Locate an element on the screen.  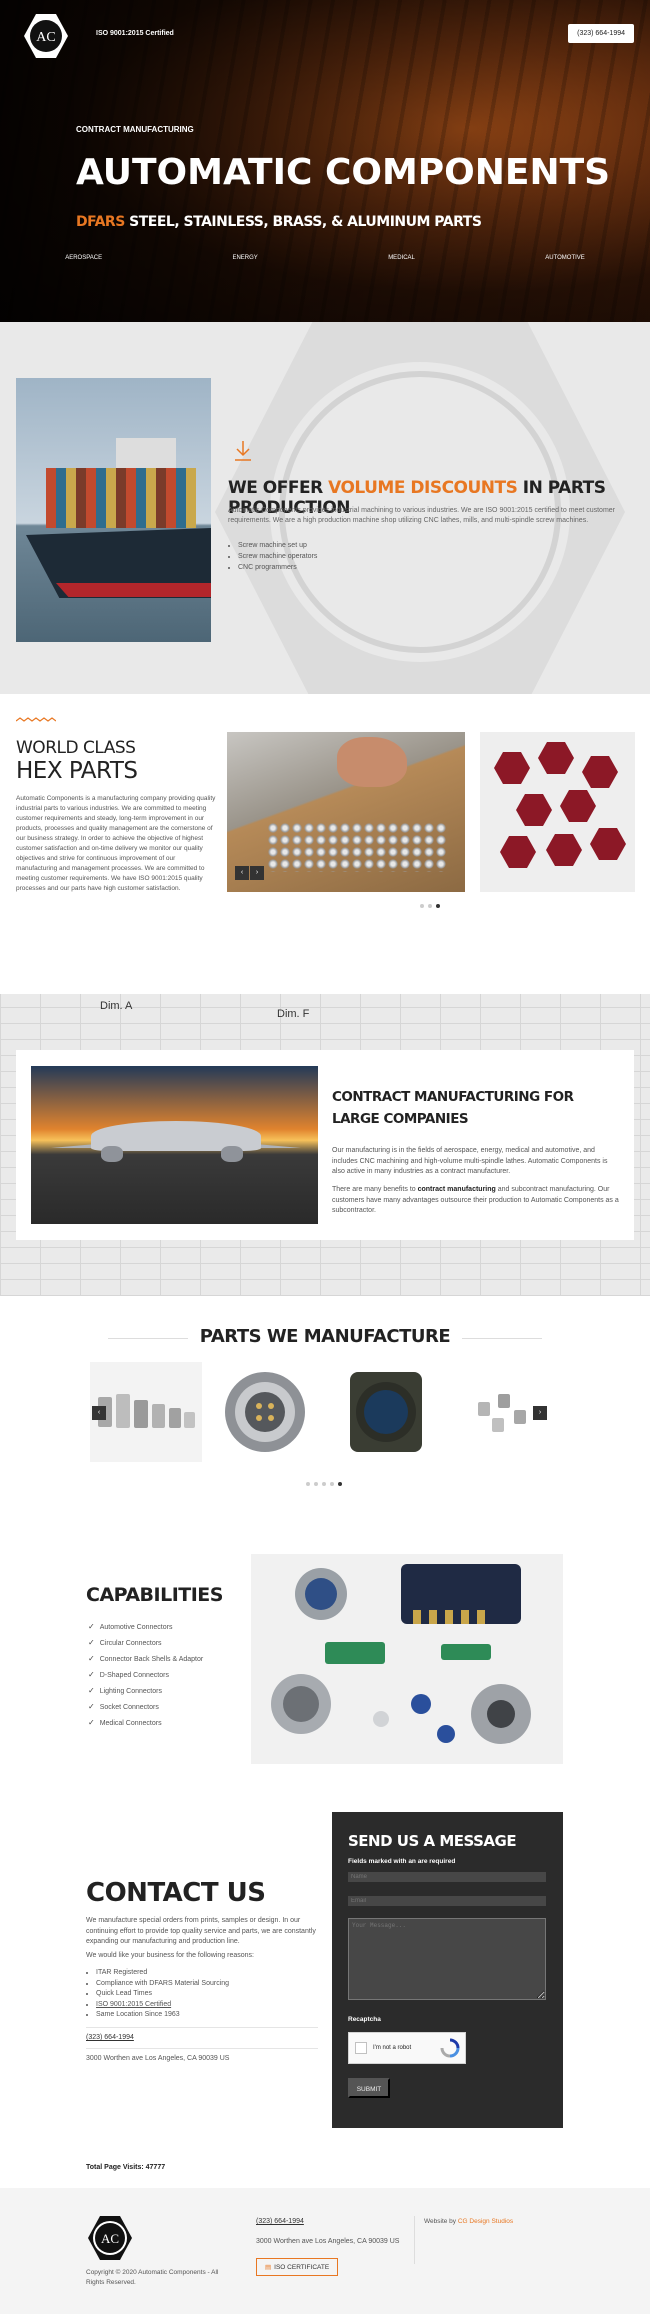
message-field is located at coordinates (447, 1959).